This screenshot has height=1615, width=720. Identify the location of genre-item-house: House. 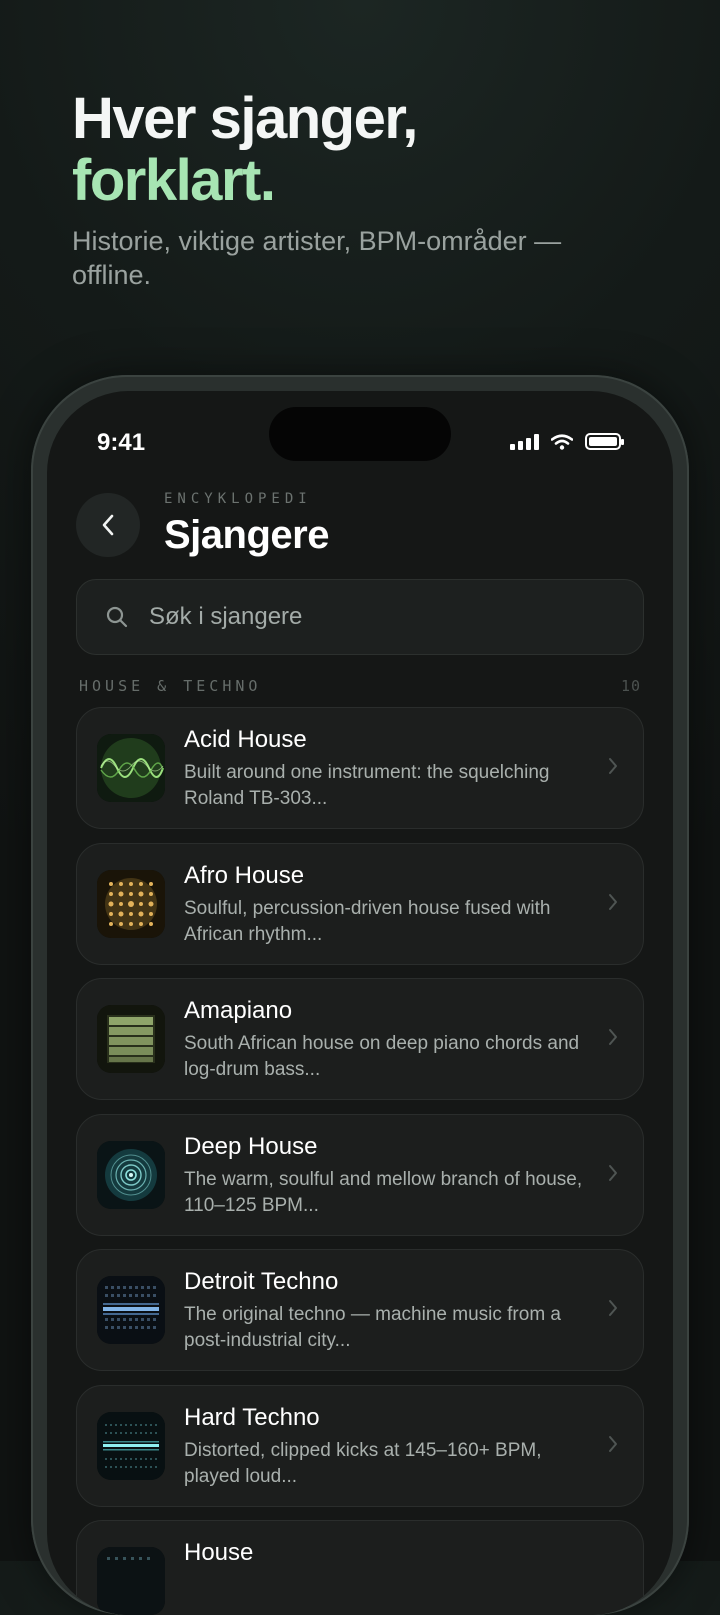
(360, 1567).